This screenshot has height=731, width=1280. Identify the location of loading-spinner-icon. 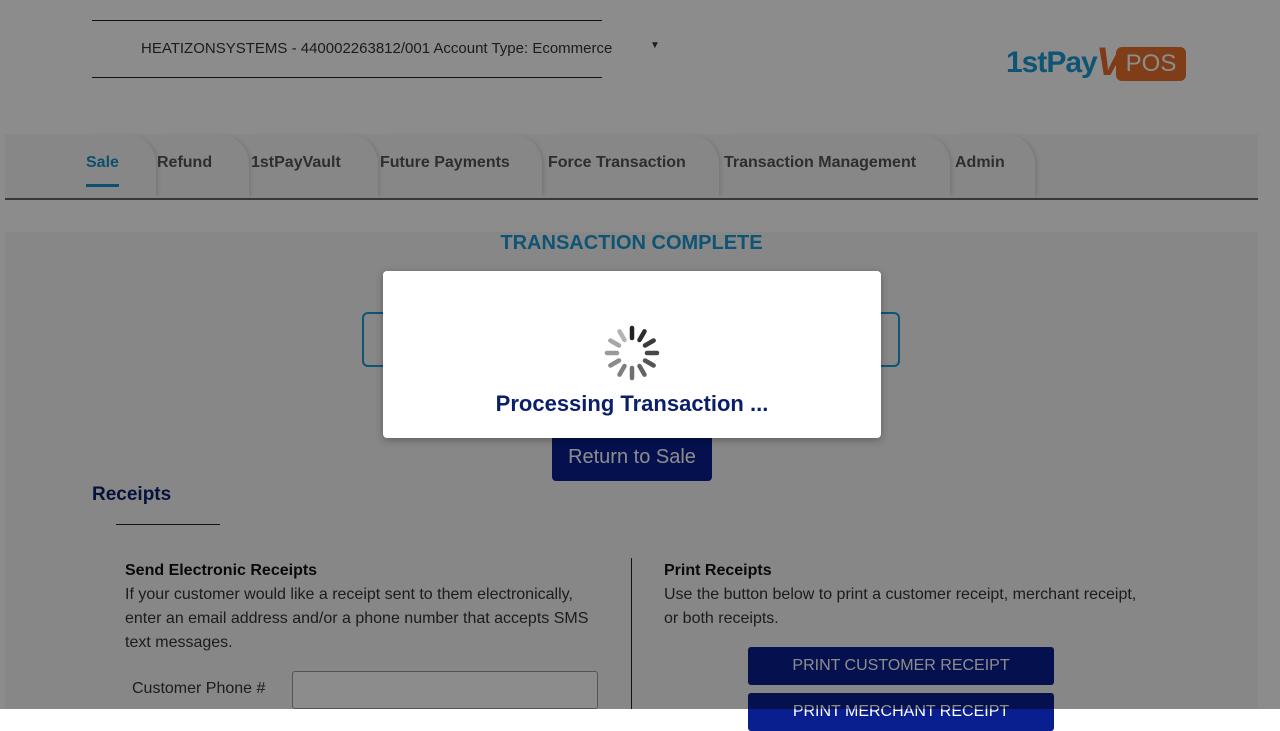
(632, 353).